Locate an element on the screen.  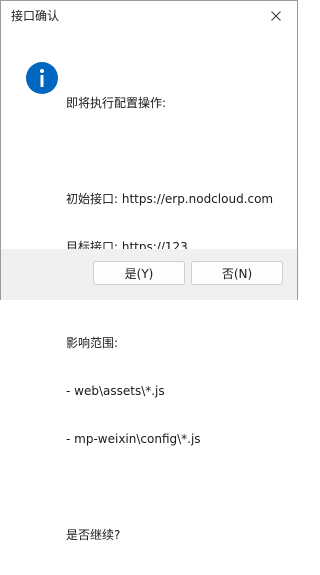
no-button: 否(N) is located at coordinates (237, 273).